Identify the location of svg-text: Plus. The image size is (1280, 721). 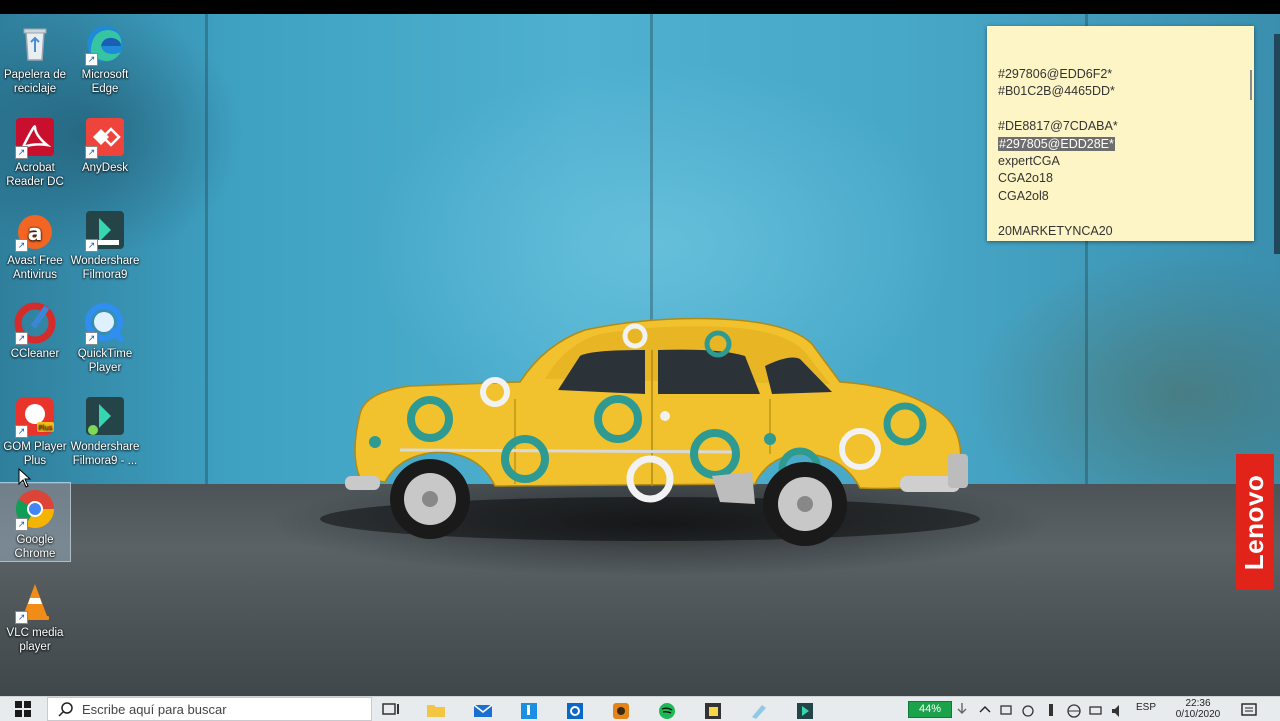
(45, 428).